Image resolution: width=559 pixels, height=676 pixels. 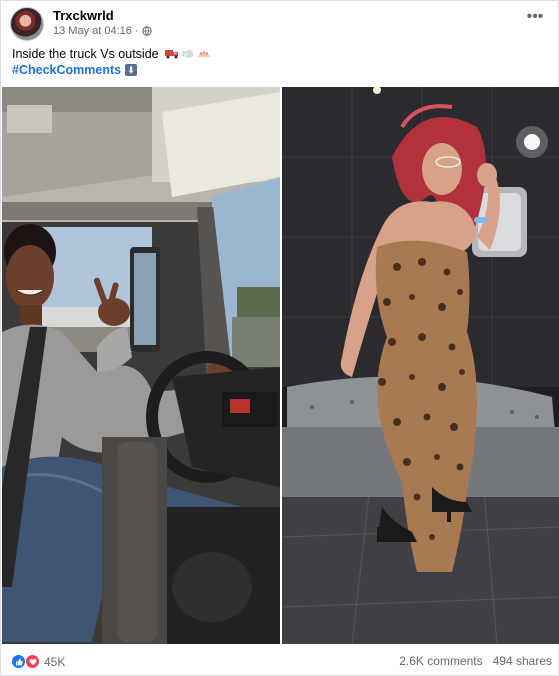 What do you see at coordinates (32, 661) in the screenshot?
I see `love-icon` at bounding box center [32, 661].